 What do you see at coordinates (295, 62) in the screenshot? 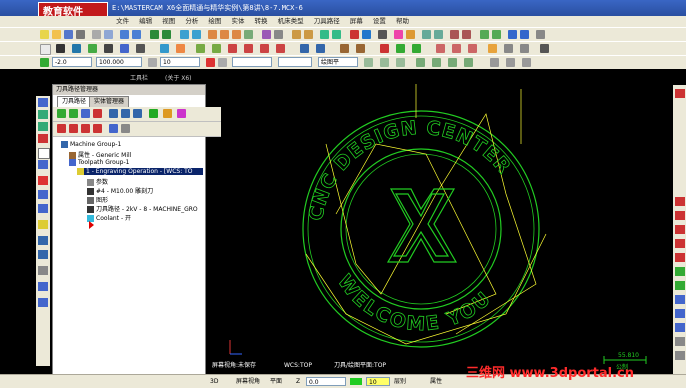
I see `style-select` at bounding box center [295, 62].